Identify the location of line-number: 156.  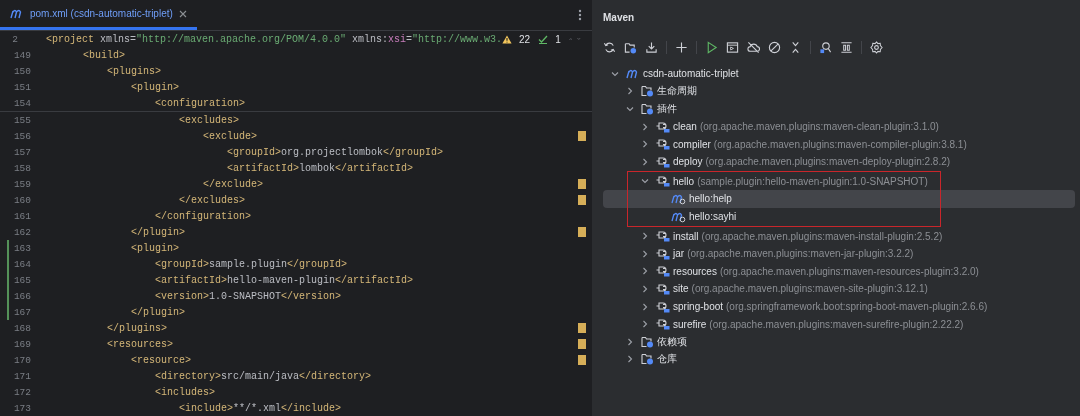
(21, 136).